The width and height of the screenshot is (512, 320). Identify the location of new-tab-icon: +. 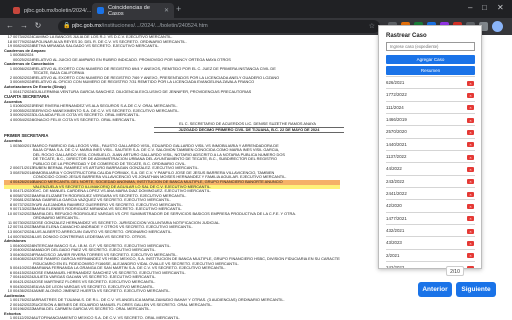
(178, 9).